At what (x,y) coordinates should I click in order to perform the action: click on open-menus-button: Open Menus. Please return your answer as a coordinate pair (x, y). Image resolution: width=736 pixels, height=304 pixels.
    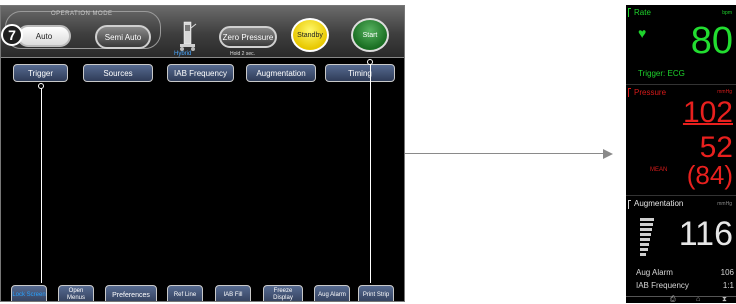
    Looking at the image, I should click on (76, 293).